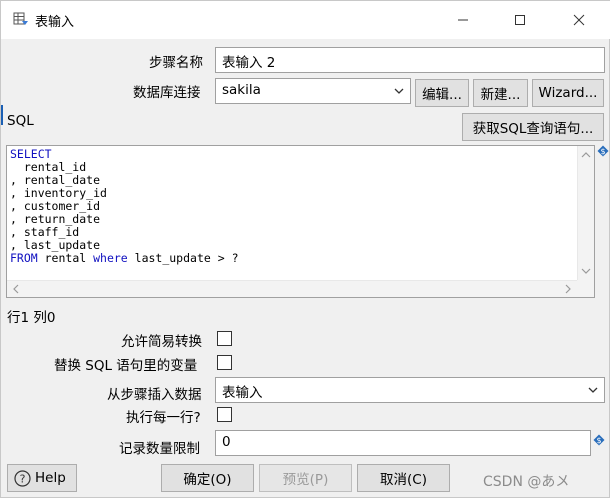  What do you see at coordinates (20, 121) in the screenshot?
I see `sql-label: SQL` at bounding box center [20, 121].